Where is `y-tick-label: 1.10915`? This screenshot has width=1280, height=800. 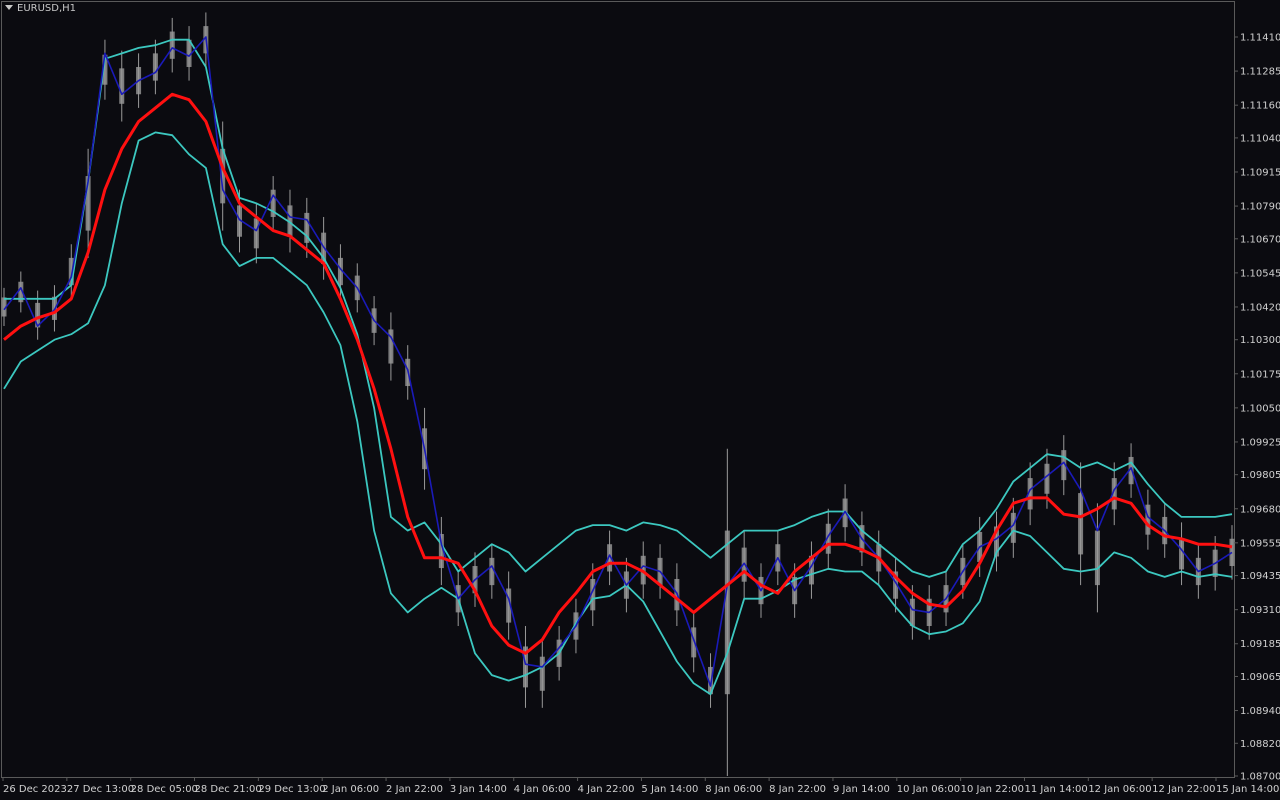 y-tick-label: 1.10915 is located at coordinates (1260, 172).